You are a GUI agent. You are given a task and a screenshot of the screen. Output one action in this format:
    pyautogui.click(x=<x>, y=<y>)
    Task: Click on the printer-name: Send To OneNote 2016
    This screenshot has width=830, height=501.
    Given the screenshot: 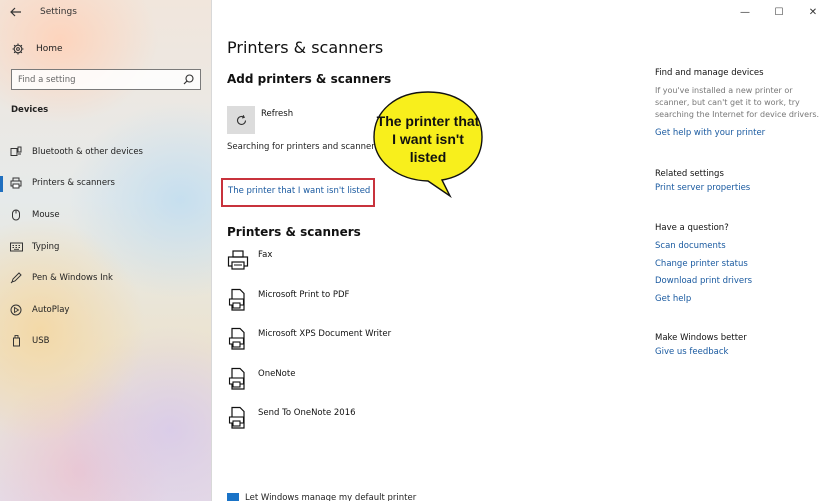 What is the action you would take?
    pyautogui.click(x=307, y=413)
    